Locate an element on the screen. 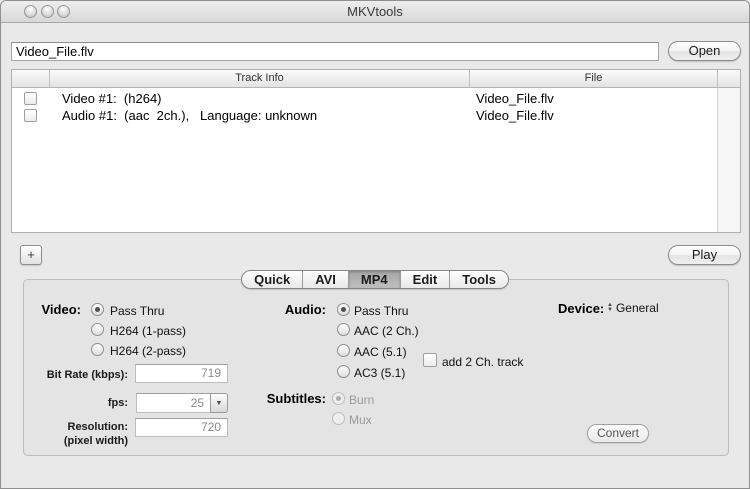  dropdown-arrow-icon: ▼ is located at coordinates (219, 403).